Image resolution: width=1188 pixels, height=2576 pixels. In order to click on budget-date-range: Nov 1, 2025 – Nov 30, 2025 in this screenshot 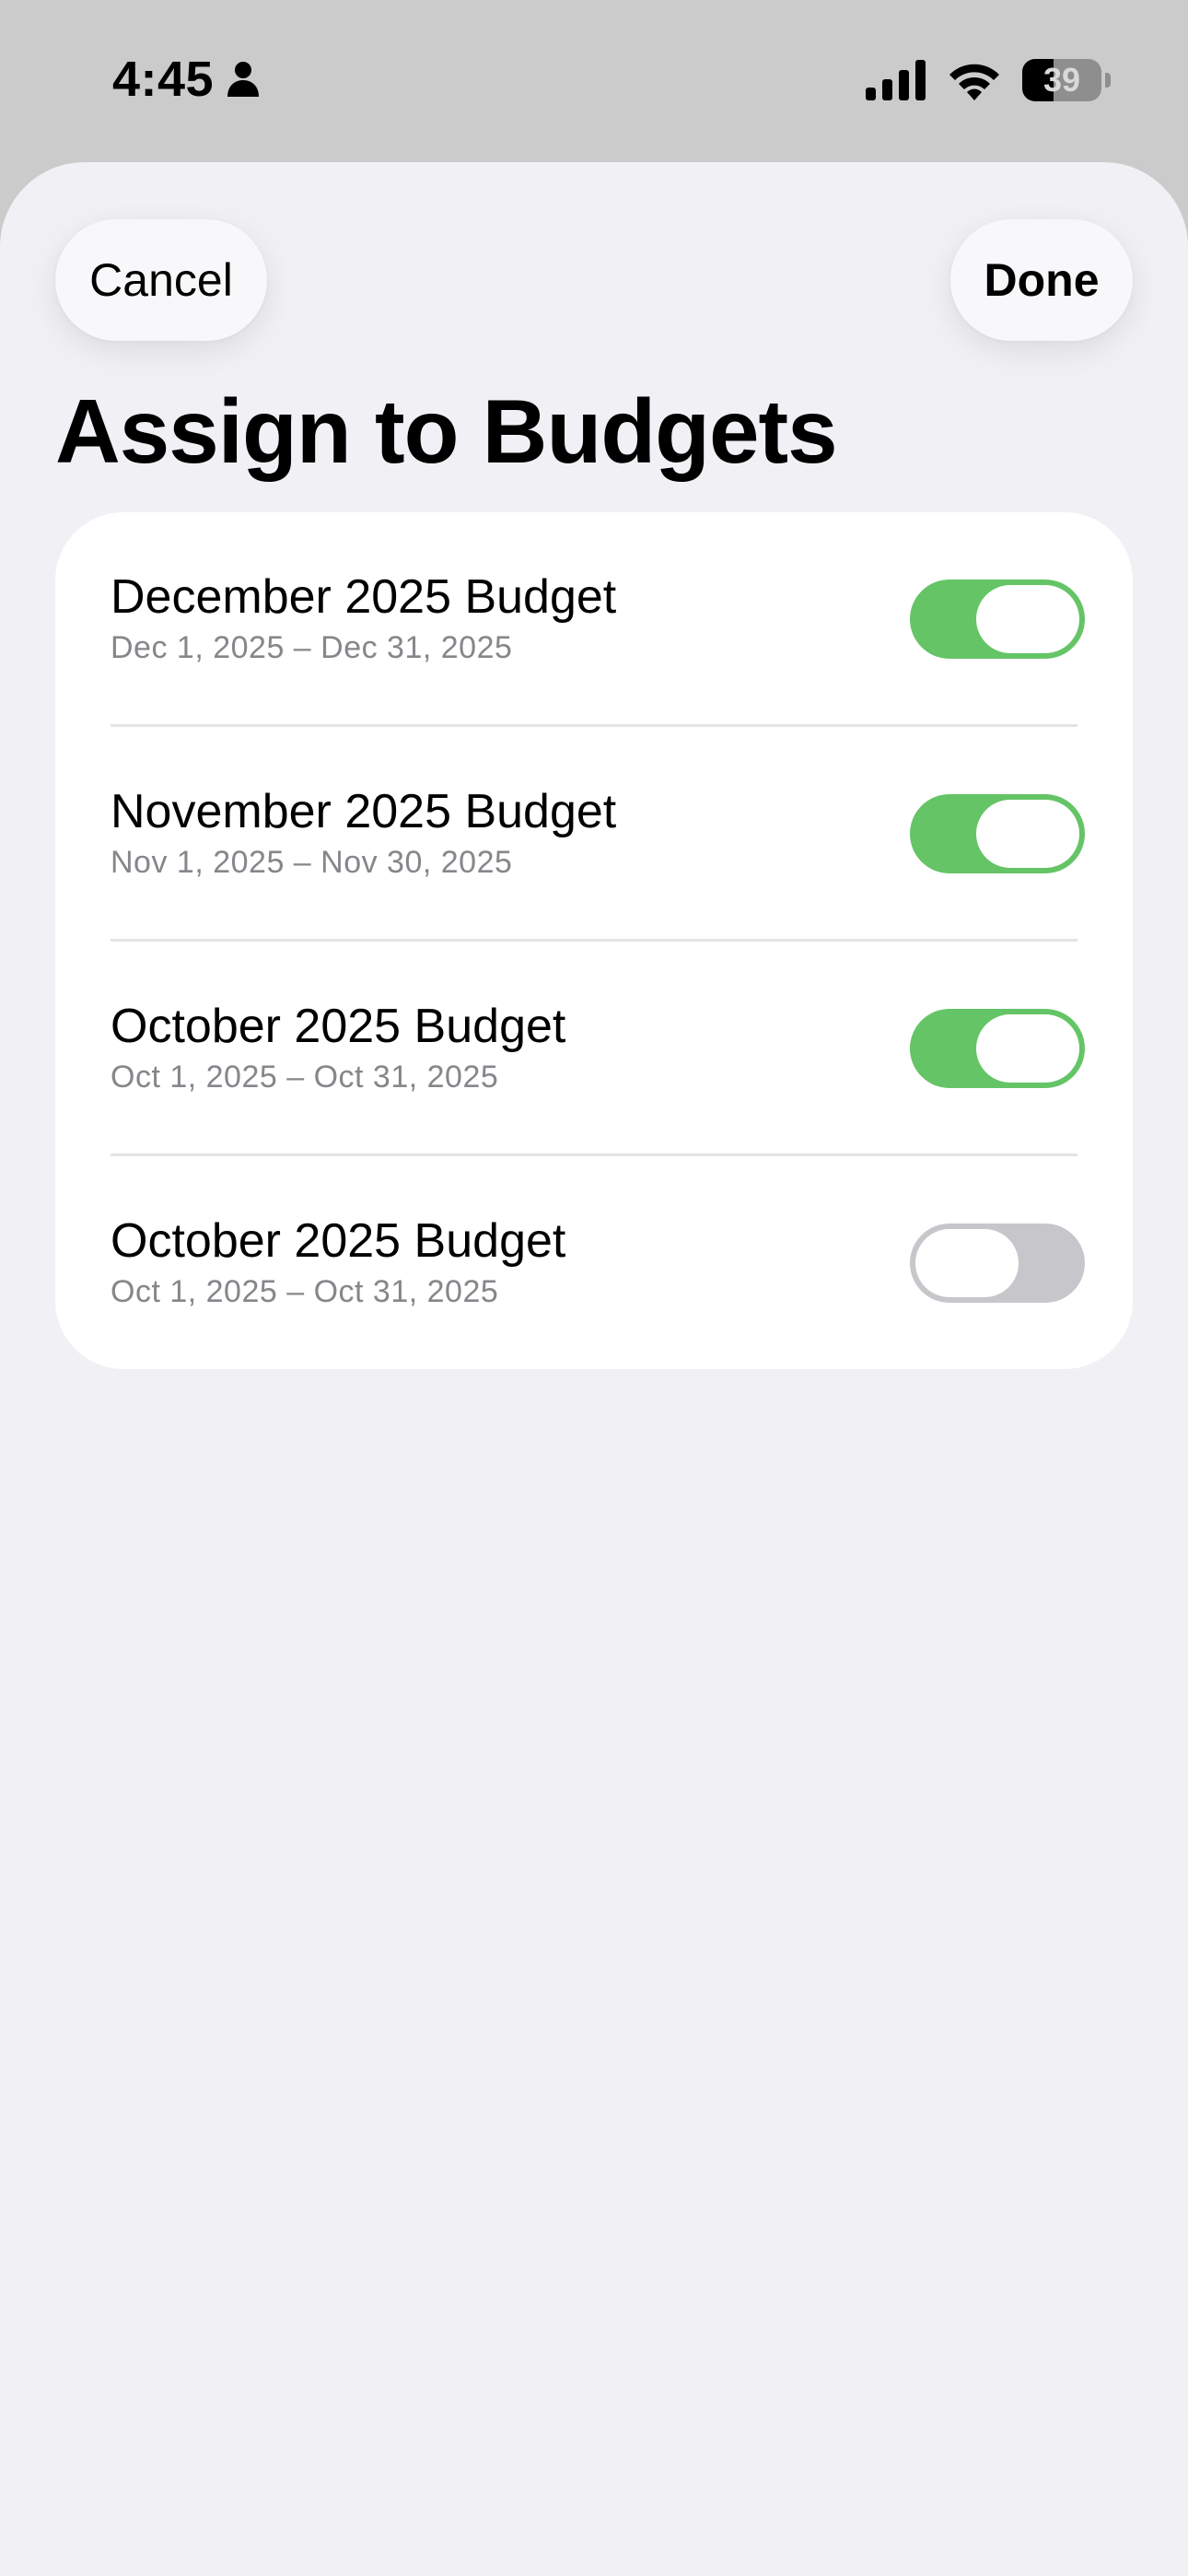, I will do `click(312, 862)`.